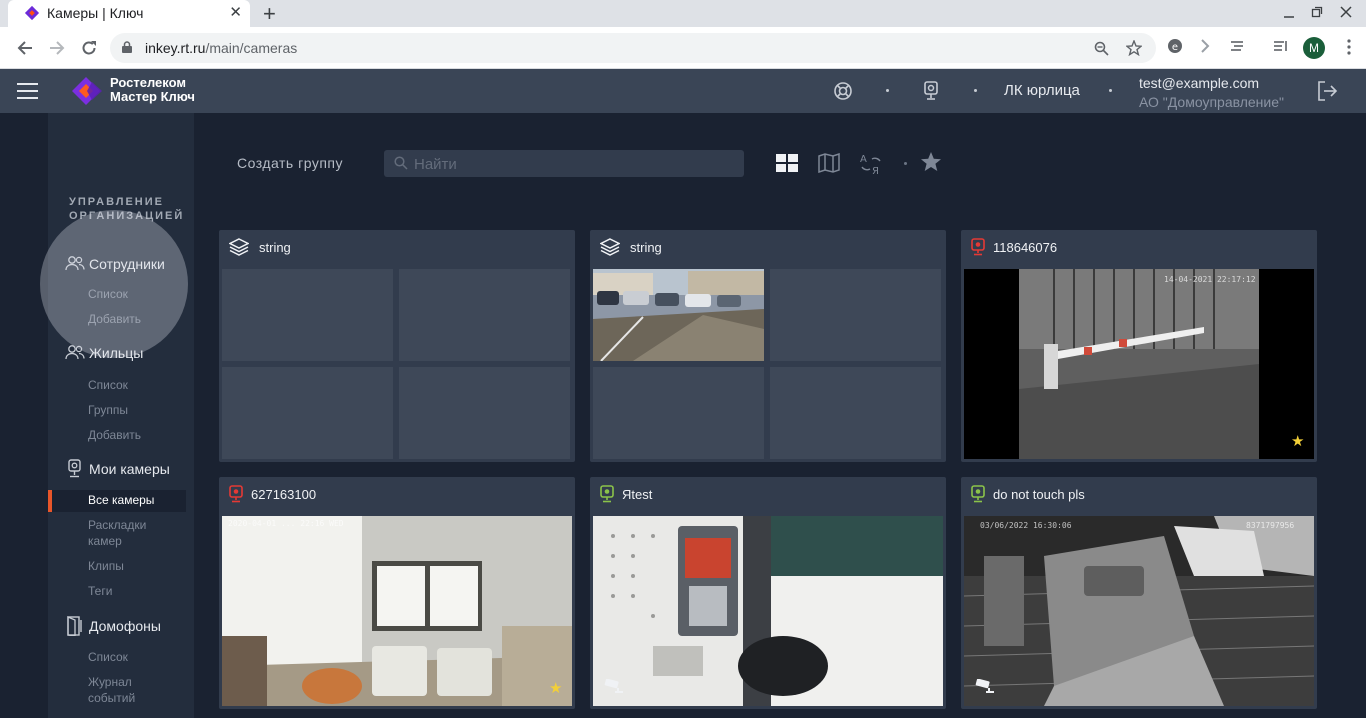 Image resolution: width=1366 pixels, height=718 pixels. I want to click on tab-title: Камеры | Ключ, so click(95, 13).